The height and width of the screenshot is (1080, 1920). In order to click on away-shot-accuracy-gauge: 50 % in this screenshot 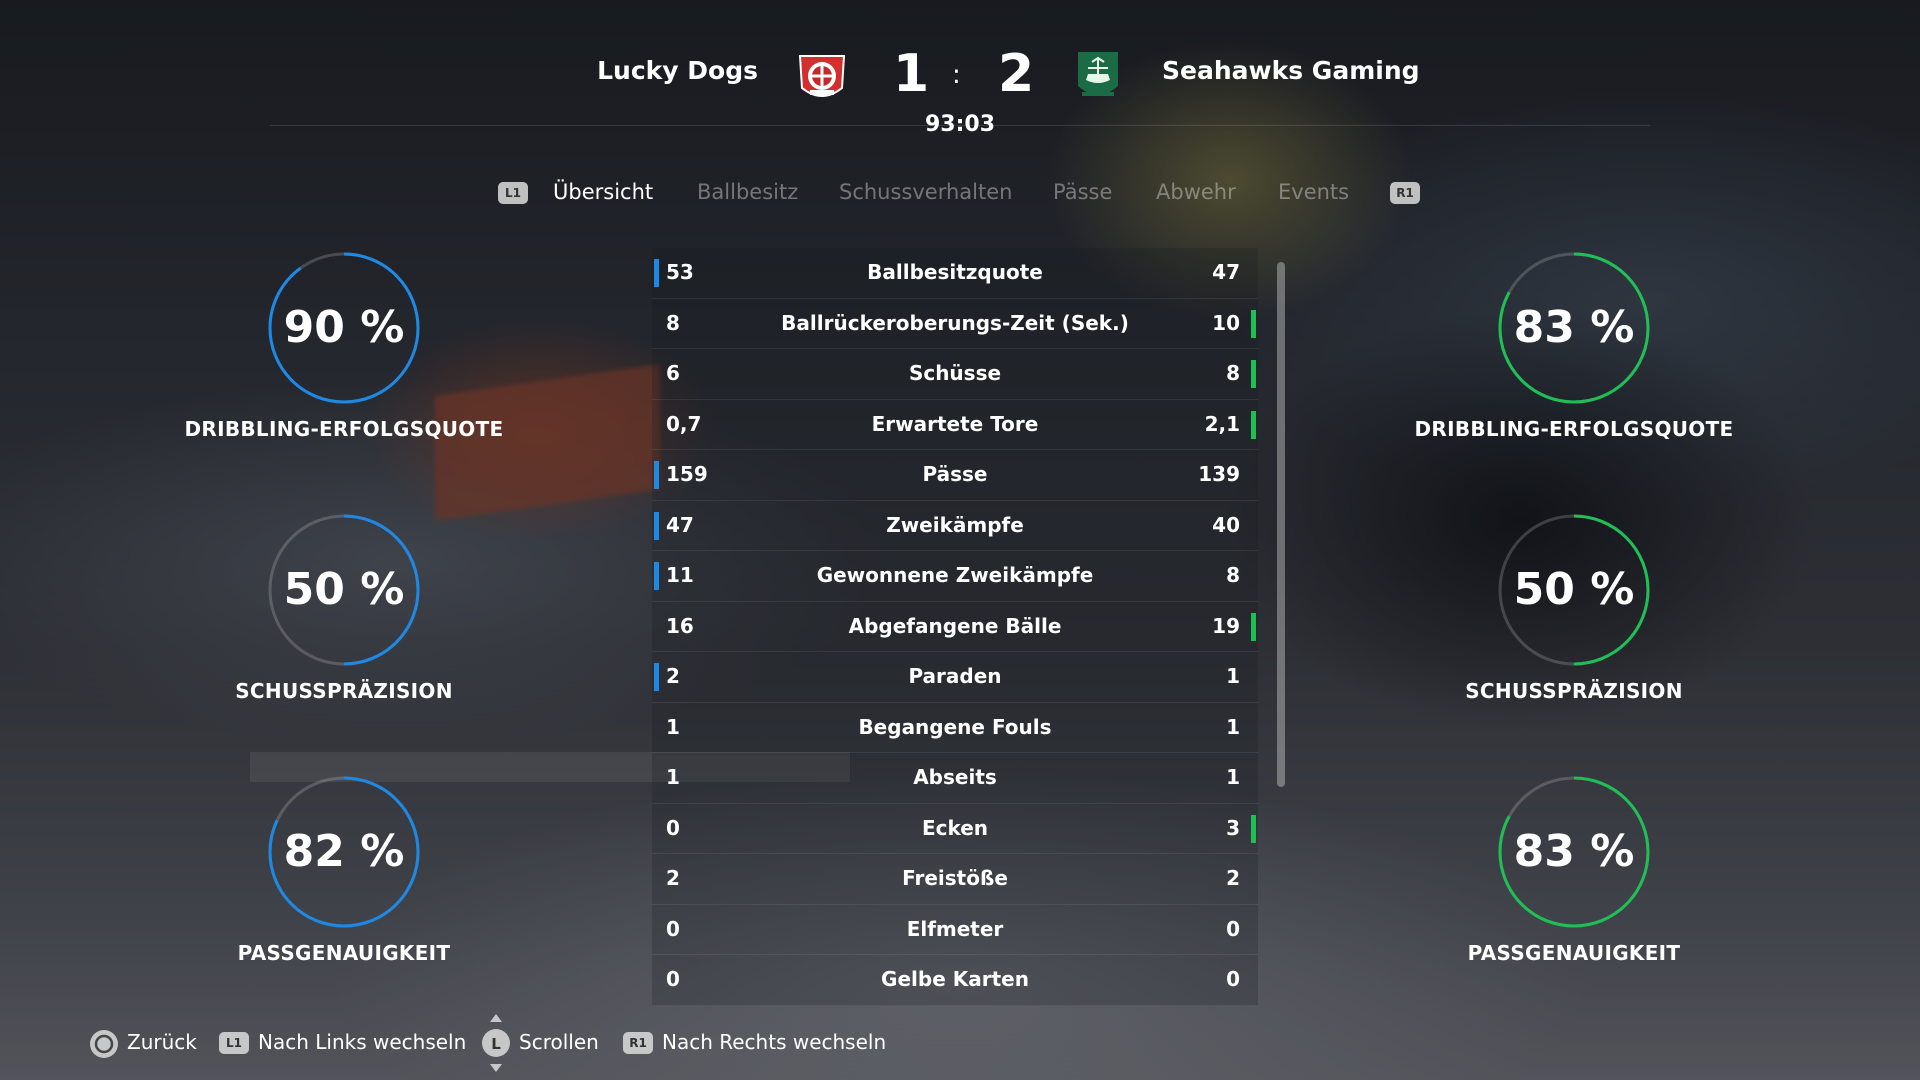, I will do `click(1574, 590)`.